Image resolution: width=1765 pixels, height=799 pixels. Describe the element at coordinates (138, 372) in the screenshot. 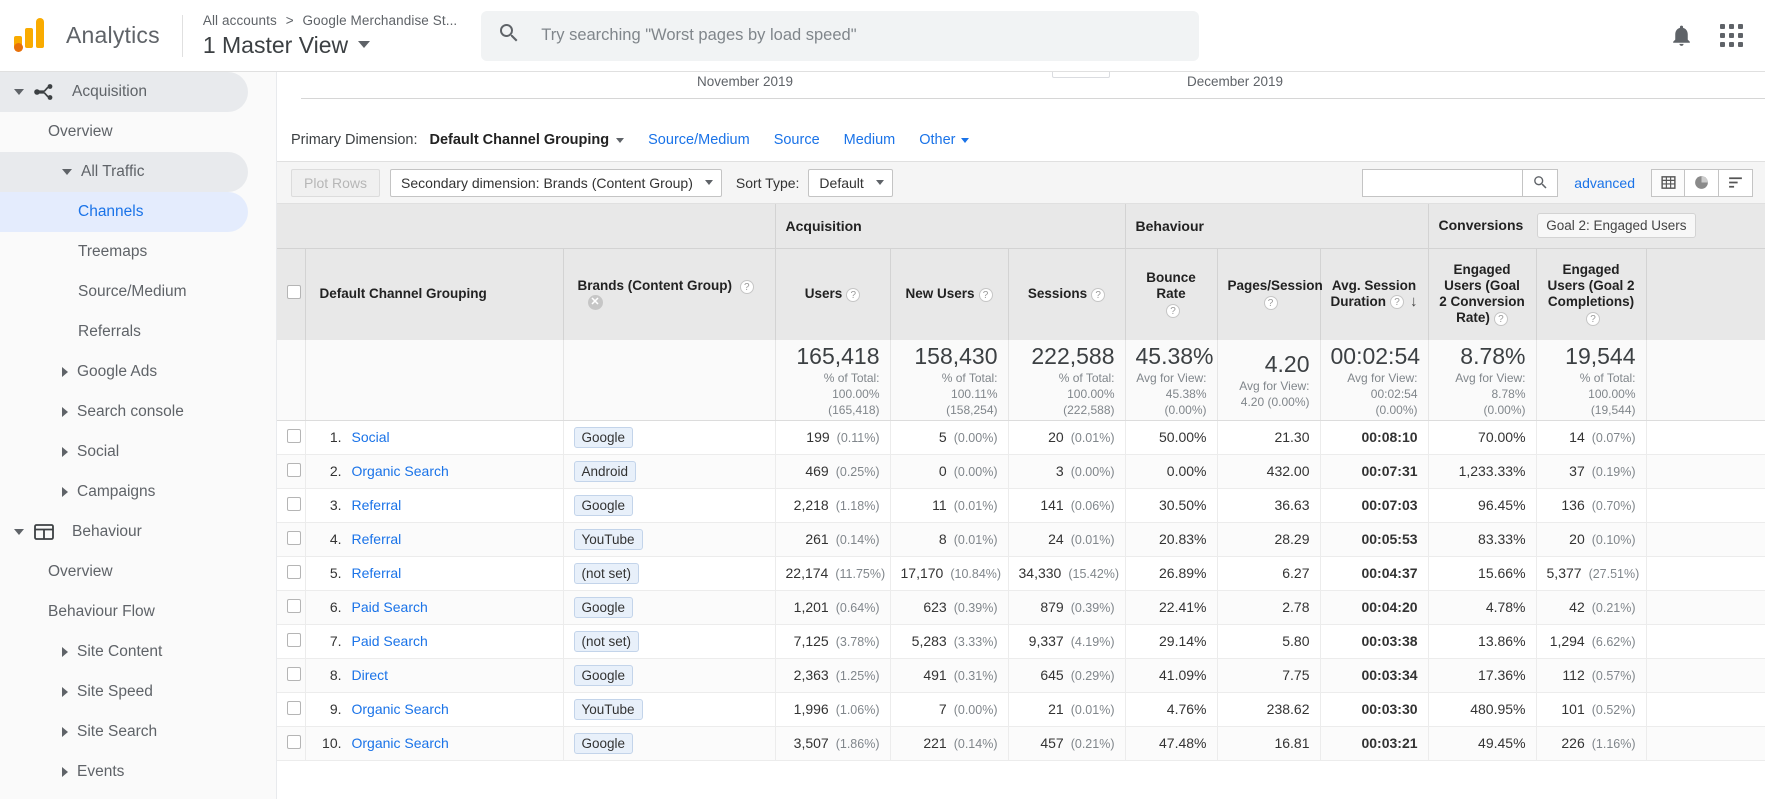

I see `sidebar-item-google-ads: Google Ads` at that location.